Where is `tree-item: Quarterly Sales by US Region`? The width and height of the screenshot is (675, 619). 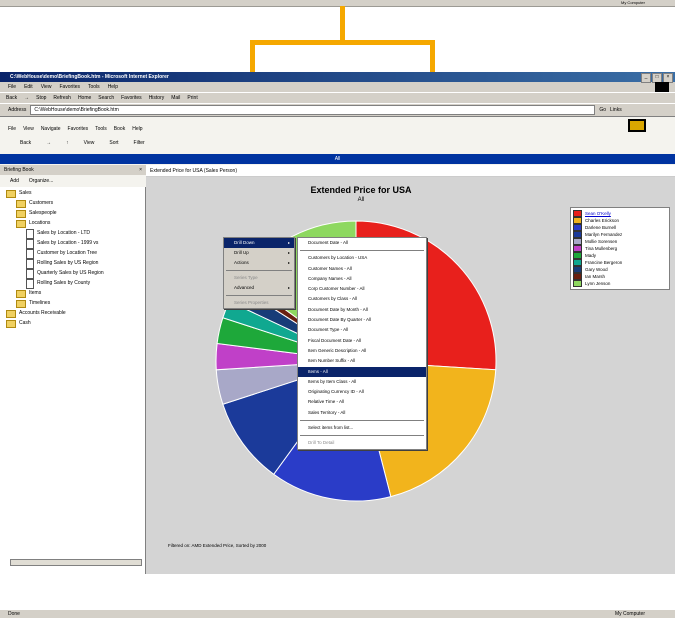
tree-item: Quarterly Sales by US Region is located at coordinates (65, 273).